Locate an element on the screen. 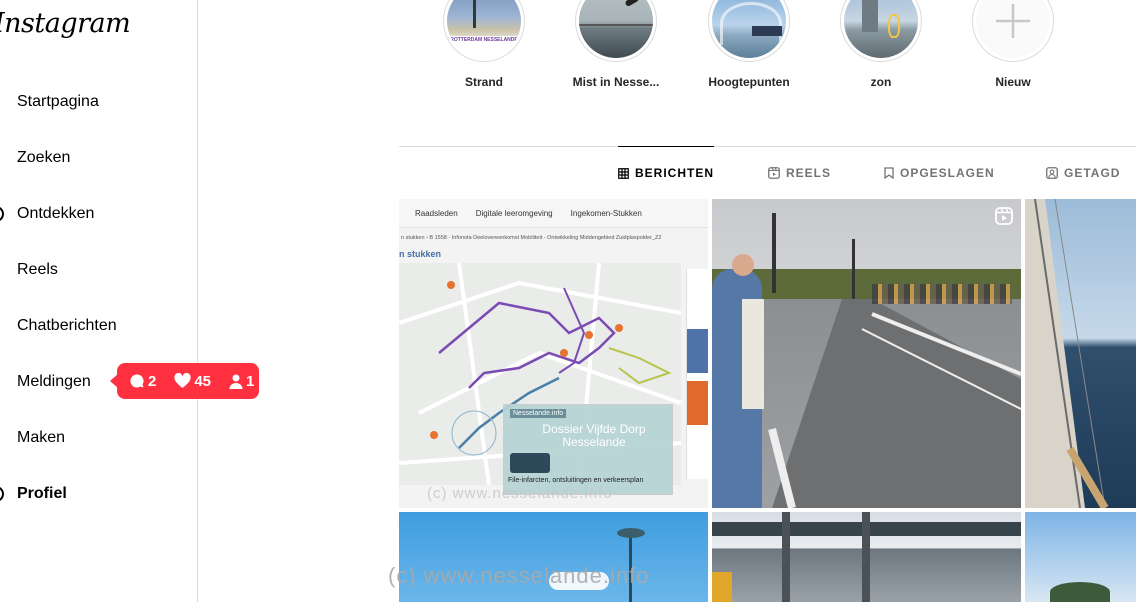 This screenshot has height=602, width=1136. nav-search: Zoeken is located at coordinates (95, 158).